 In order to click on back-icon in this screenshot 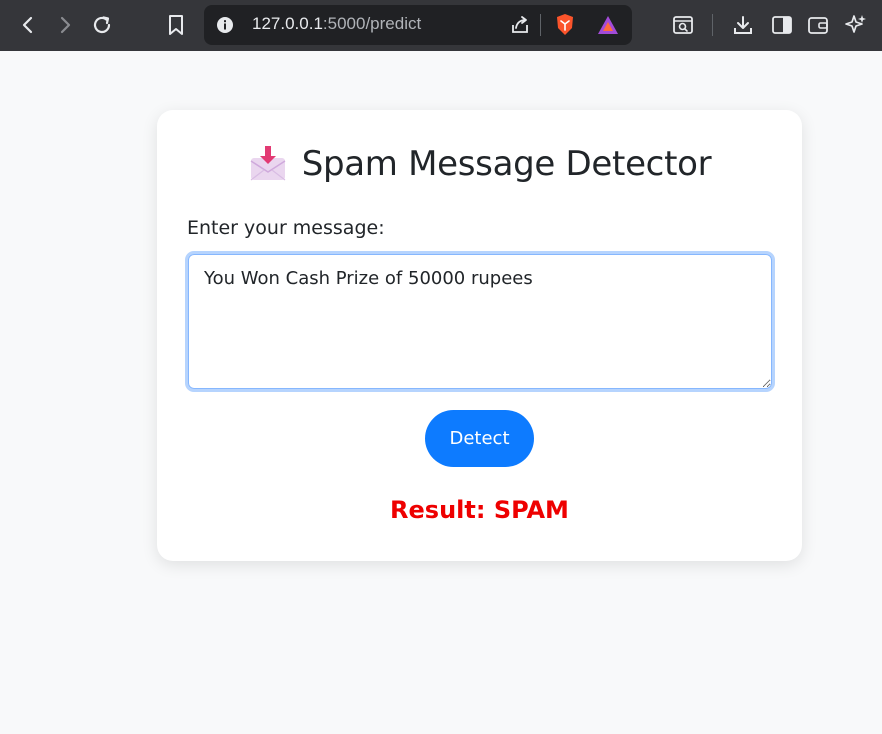, I will do `click(28, 25)`.